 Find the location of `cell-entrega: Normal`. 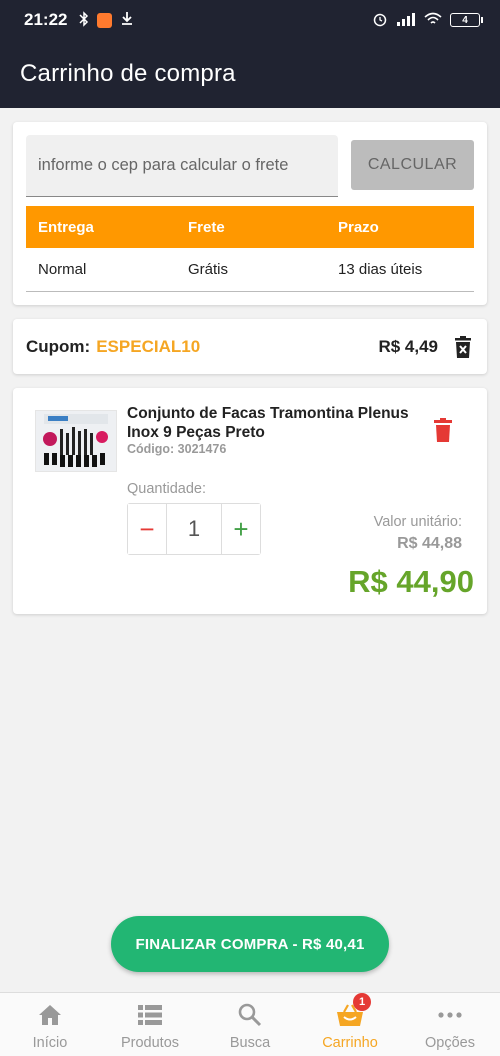

cell-entrega: Normal is located at coordinates (62, 269).